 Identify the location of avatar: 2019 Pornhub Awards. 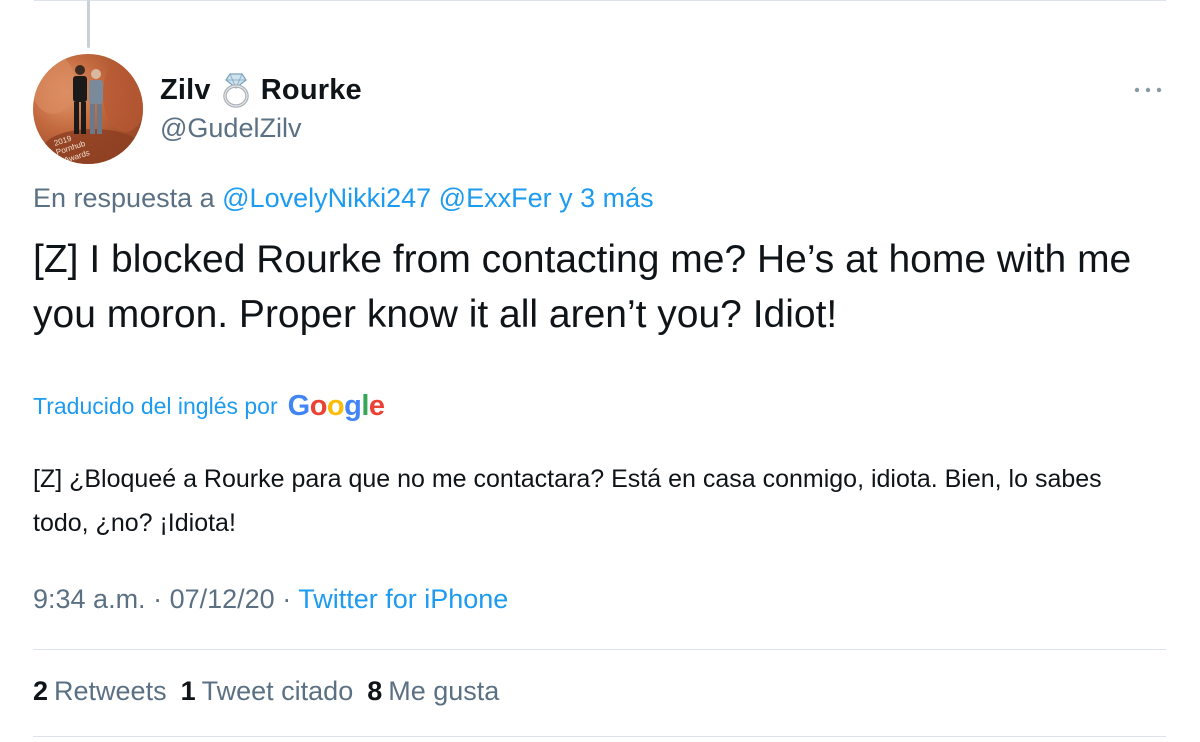
(88, 109).